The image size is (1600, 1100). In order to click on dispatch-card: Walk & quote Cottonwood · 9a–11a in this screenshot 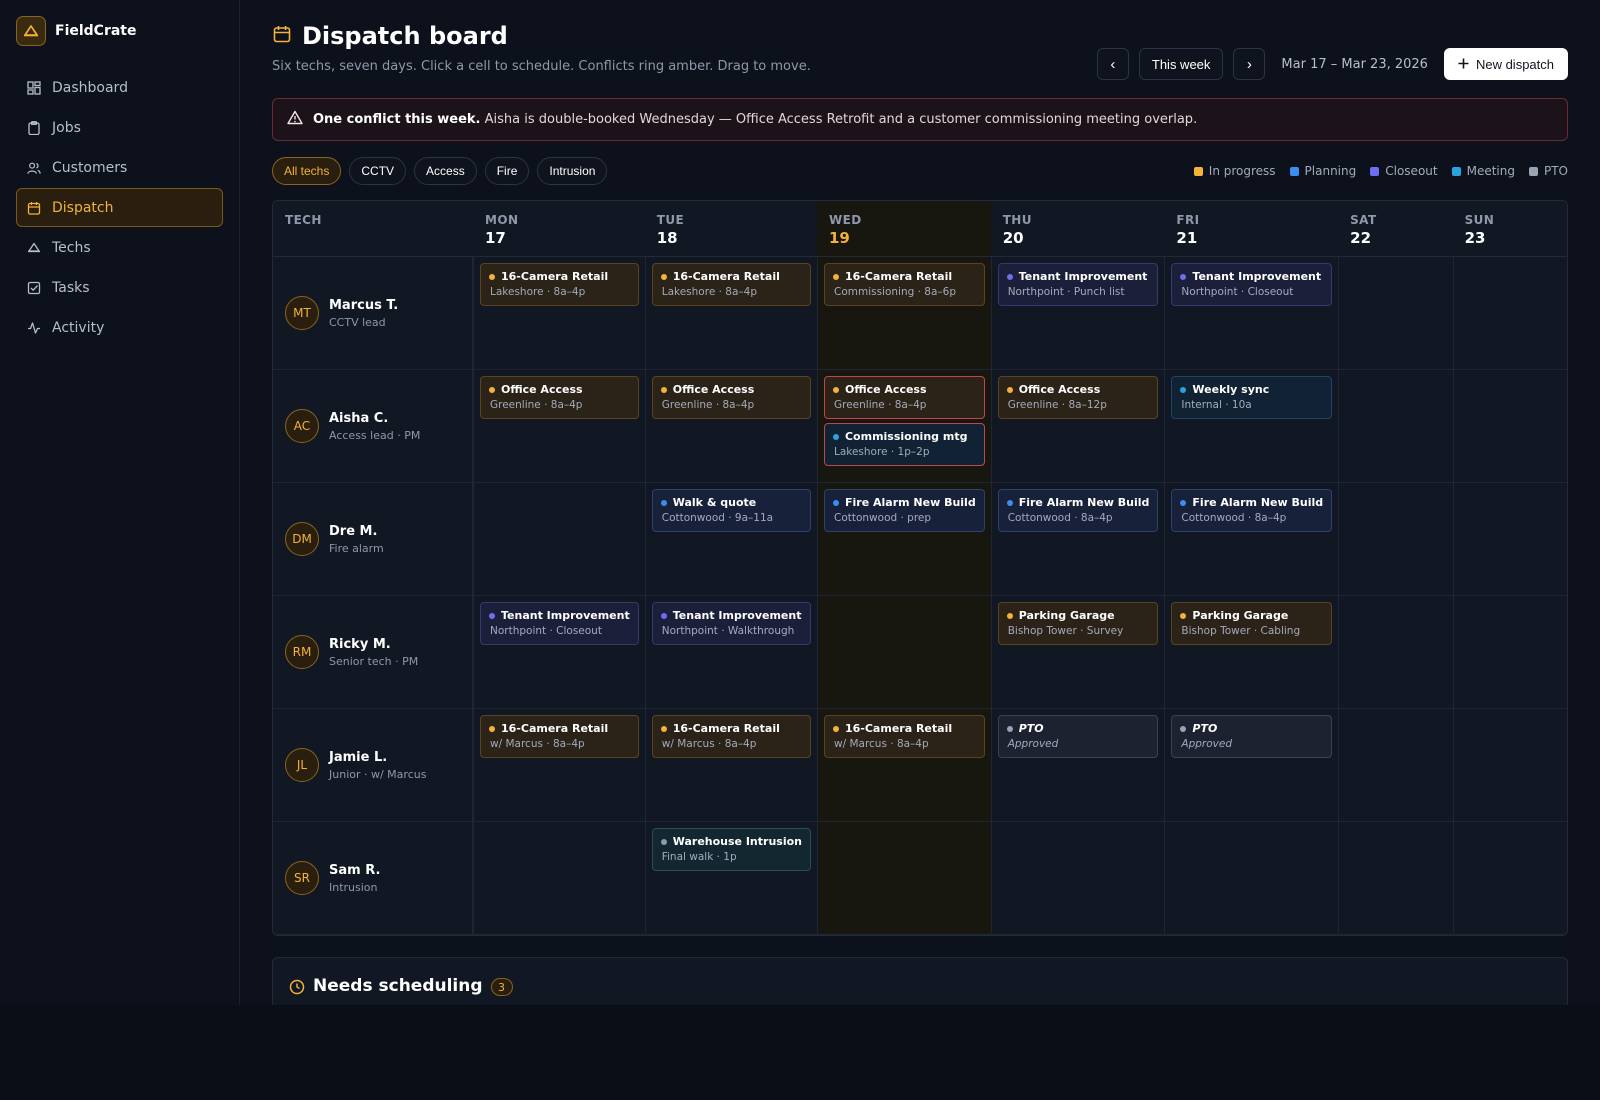, I will do `click(731, 510)`.